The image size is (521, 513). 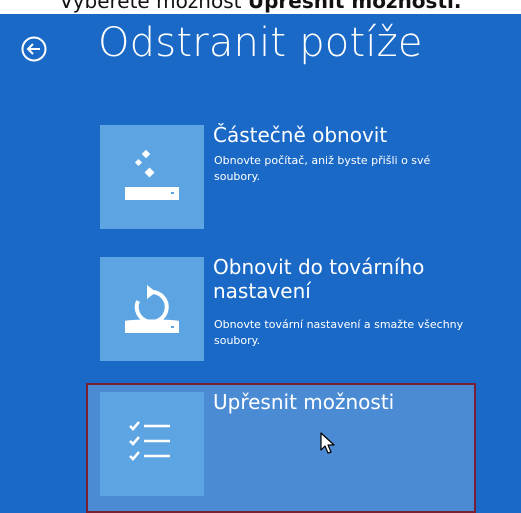 I want to click on page-title: Odstranit potíže, so click(x=260, y=43).